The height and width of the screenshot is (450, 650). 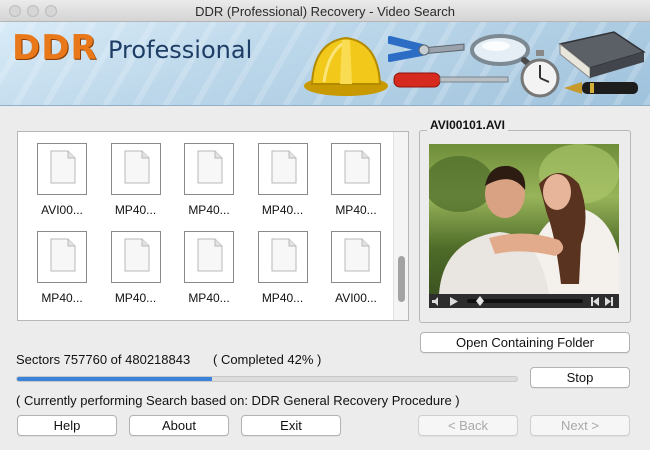 I want to click on video-controls-bar, so click(x=524, y=301).